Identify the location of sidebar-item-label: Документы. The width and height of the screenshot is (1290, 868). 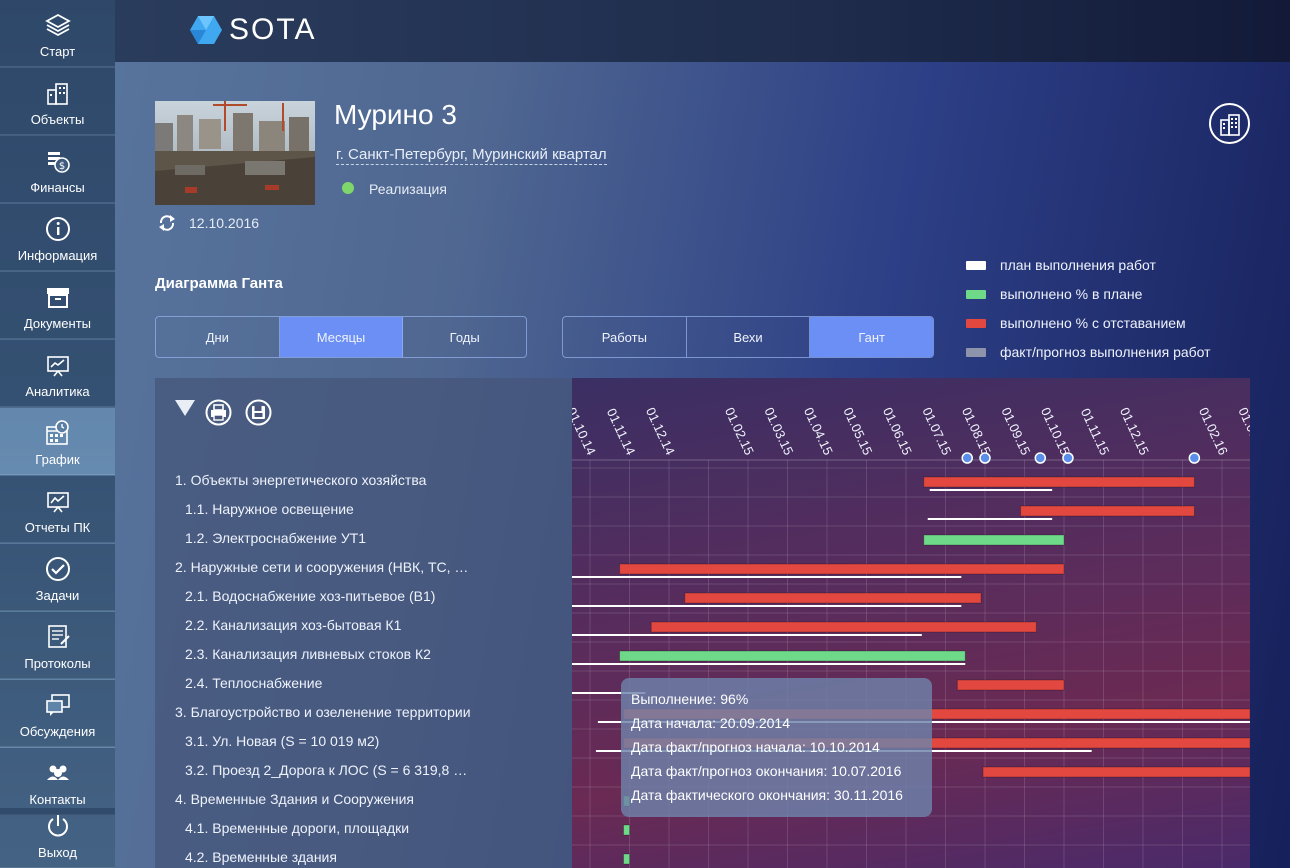
(57, 323).